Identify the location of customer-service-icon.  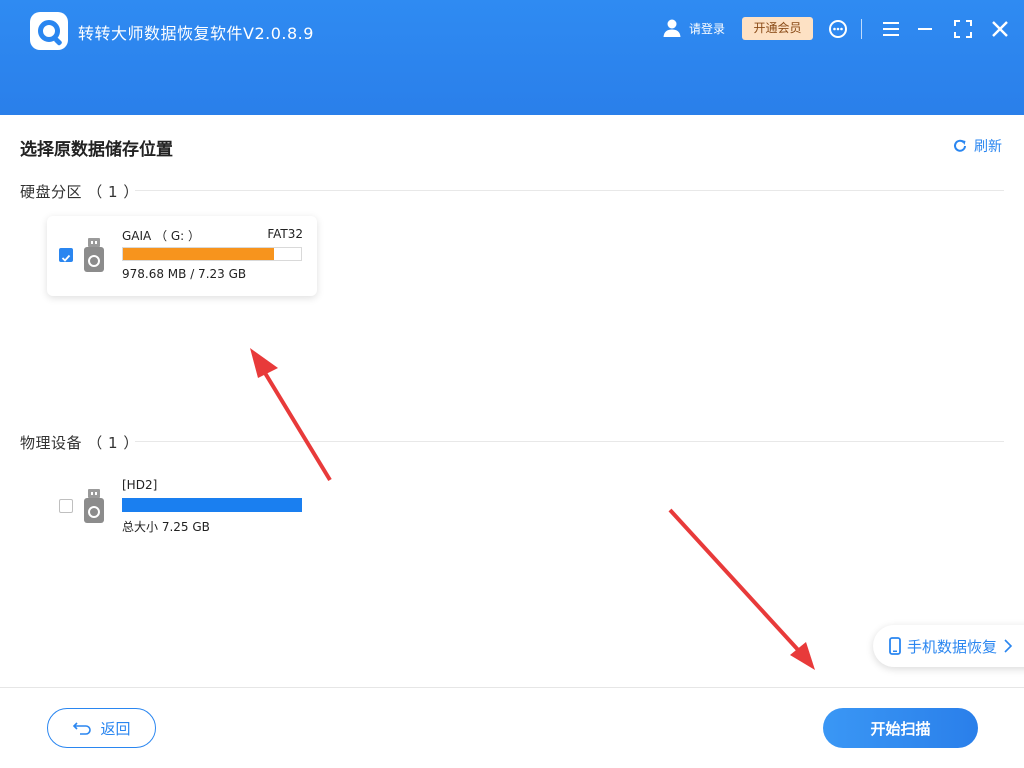
(838, 29).